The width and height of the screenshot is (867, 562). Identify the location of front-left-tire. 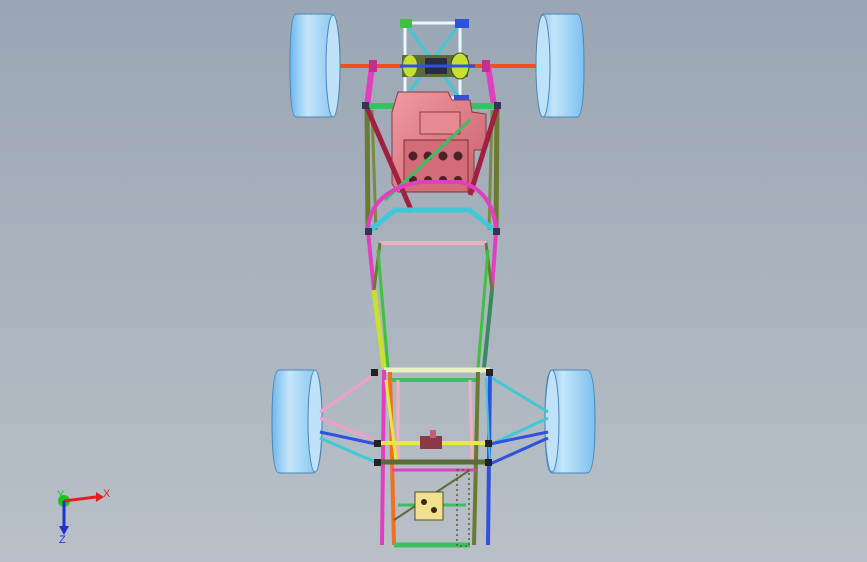
(315, 65).